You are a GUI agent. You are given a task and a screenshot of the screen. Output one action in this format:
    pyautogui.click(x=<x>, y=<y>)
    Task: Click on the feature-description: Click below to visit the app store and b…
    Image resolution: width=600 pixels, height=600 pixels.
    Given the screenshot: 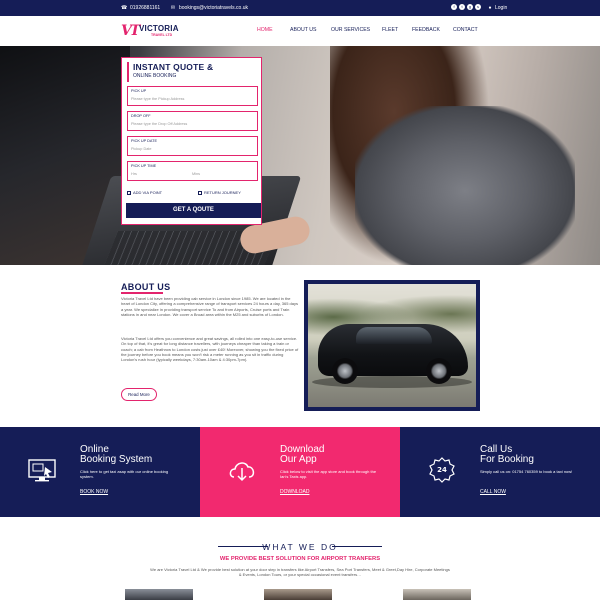 What is the action you would take?
    pyautogui.click(x=328, y=474)
    